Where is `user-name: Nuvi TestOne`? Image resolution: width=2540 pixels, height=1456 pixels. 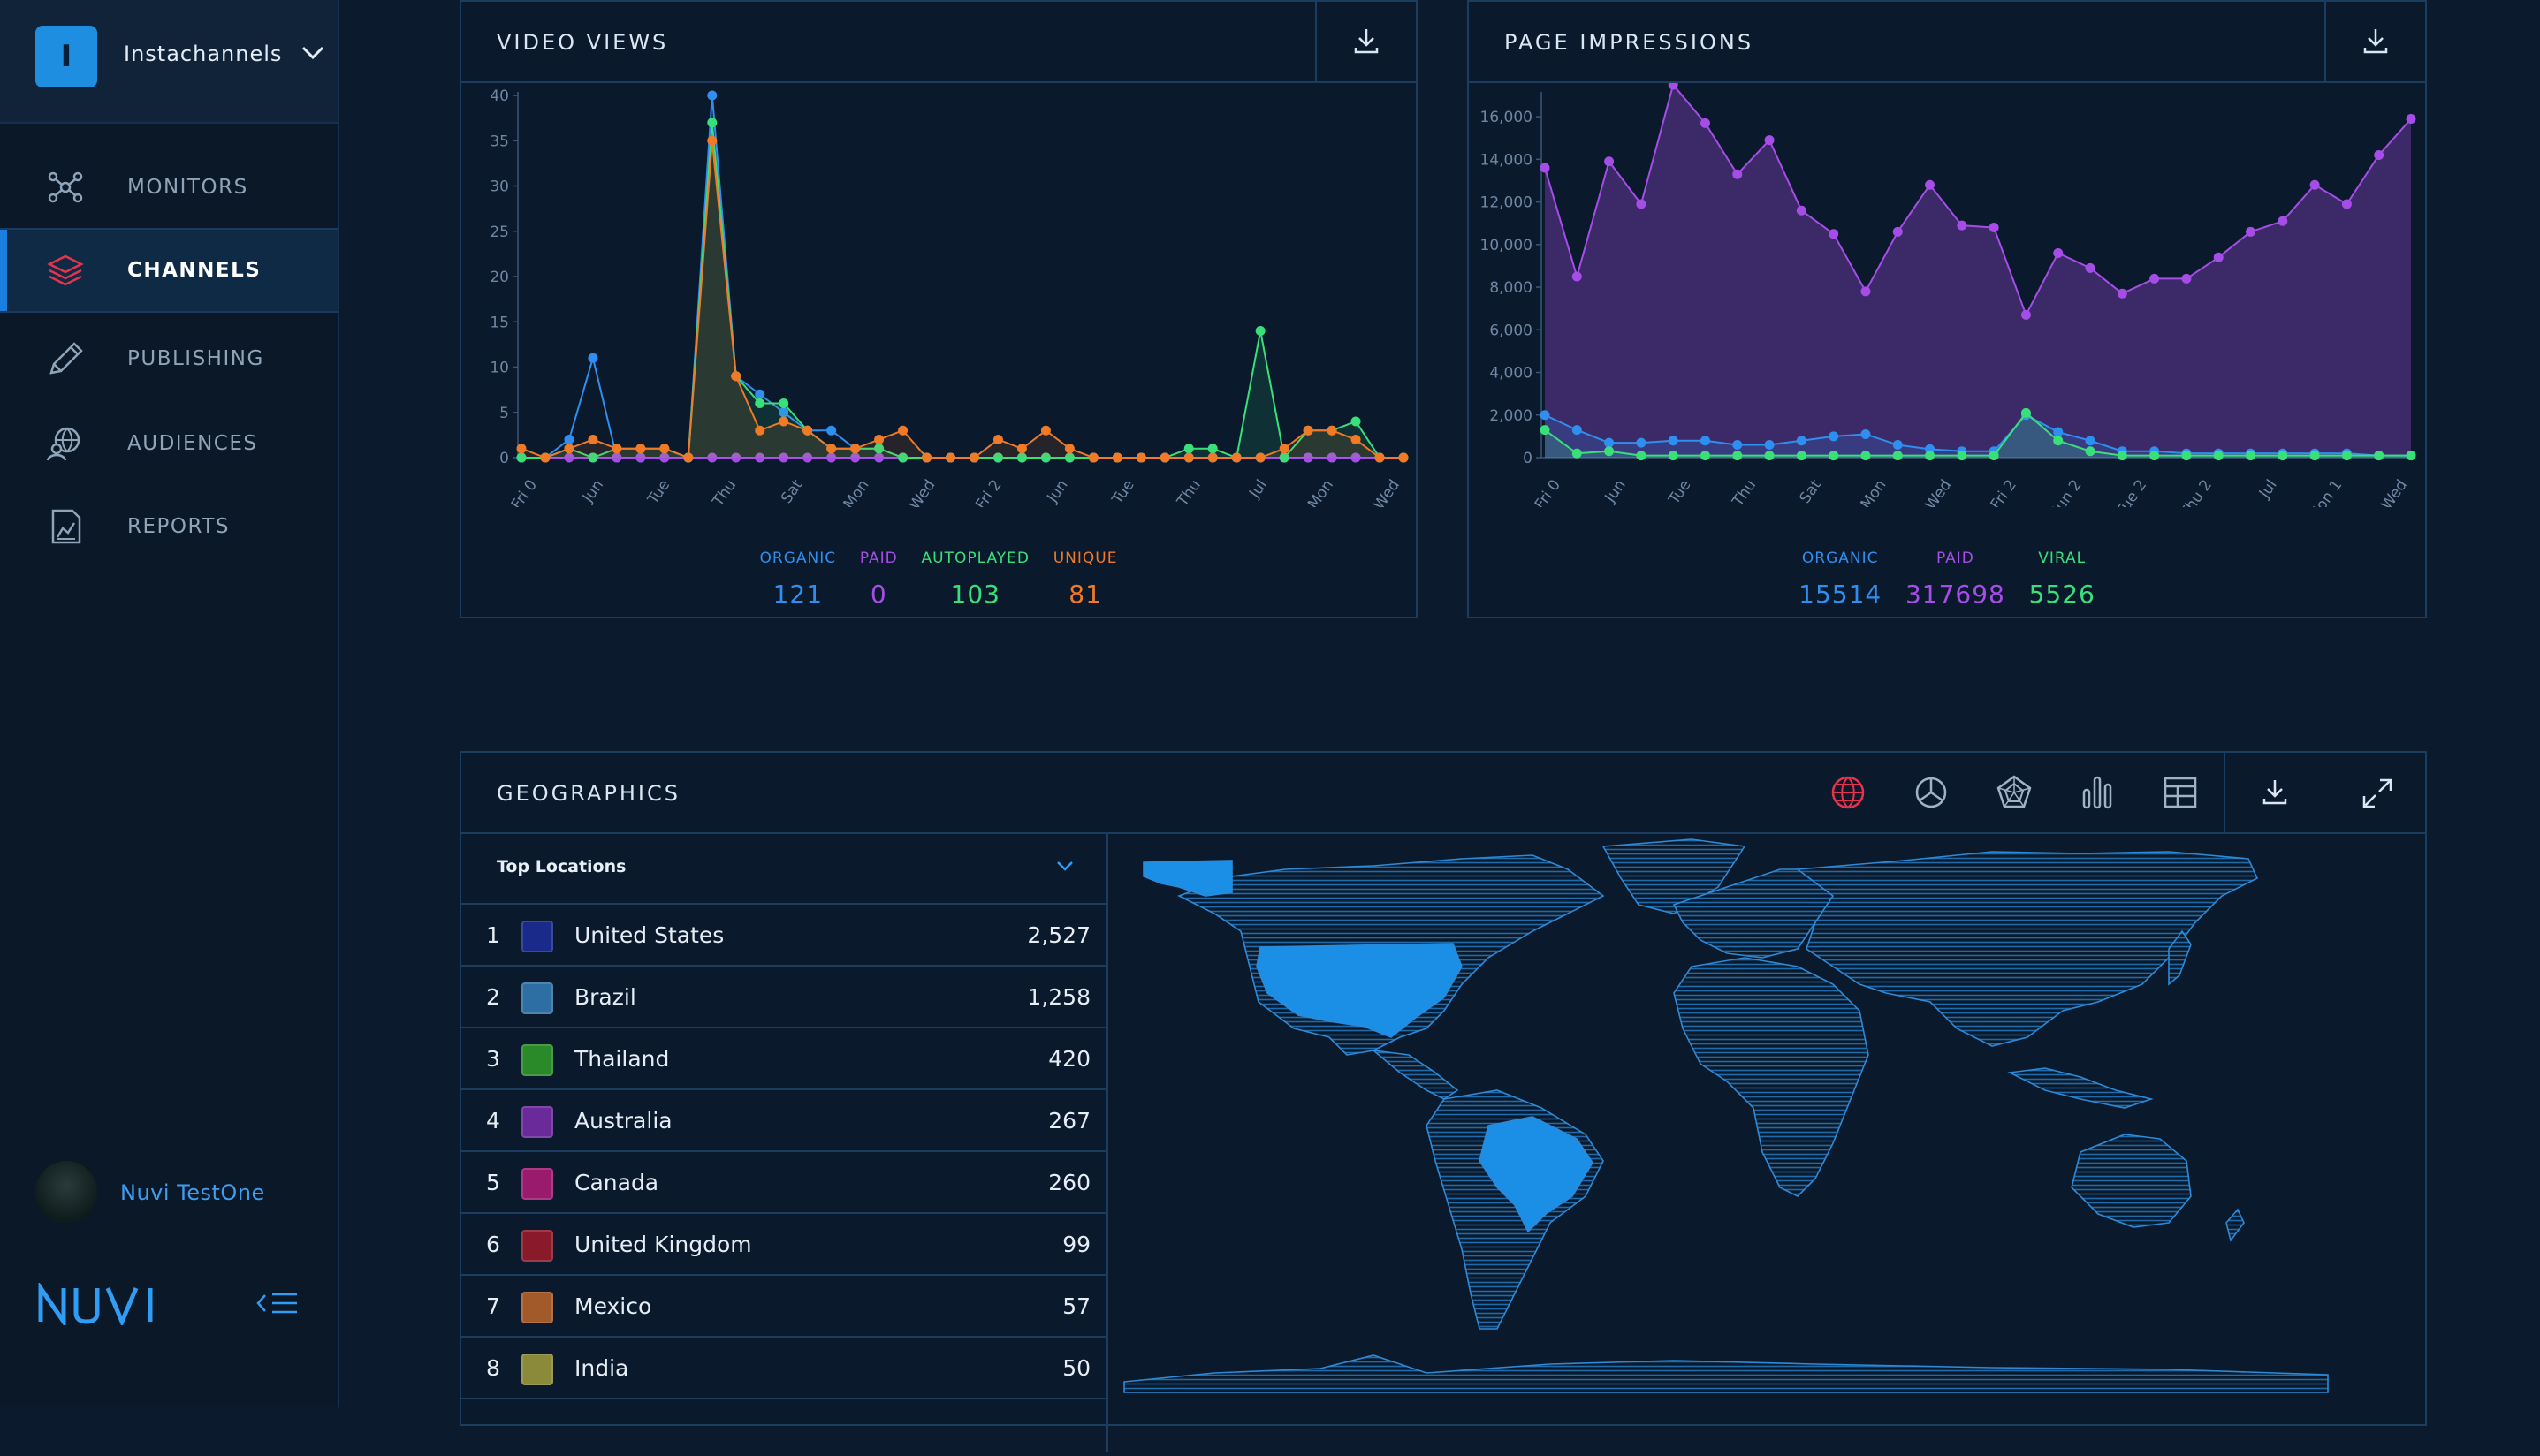 user-name: Nuvi TestOne is located at coordinates (192, 1192).